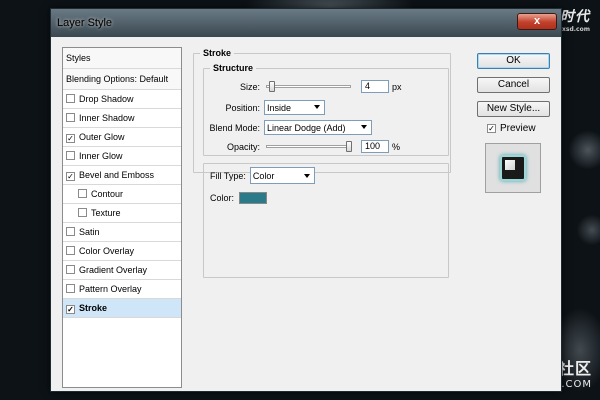 The image size is (600, 400). What do you see at coordinates (375, 146) in the screenshot?
I see `opacity-input: 100` at bounding box center [375, 146].